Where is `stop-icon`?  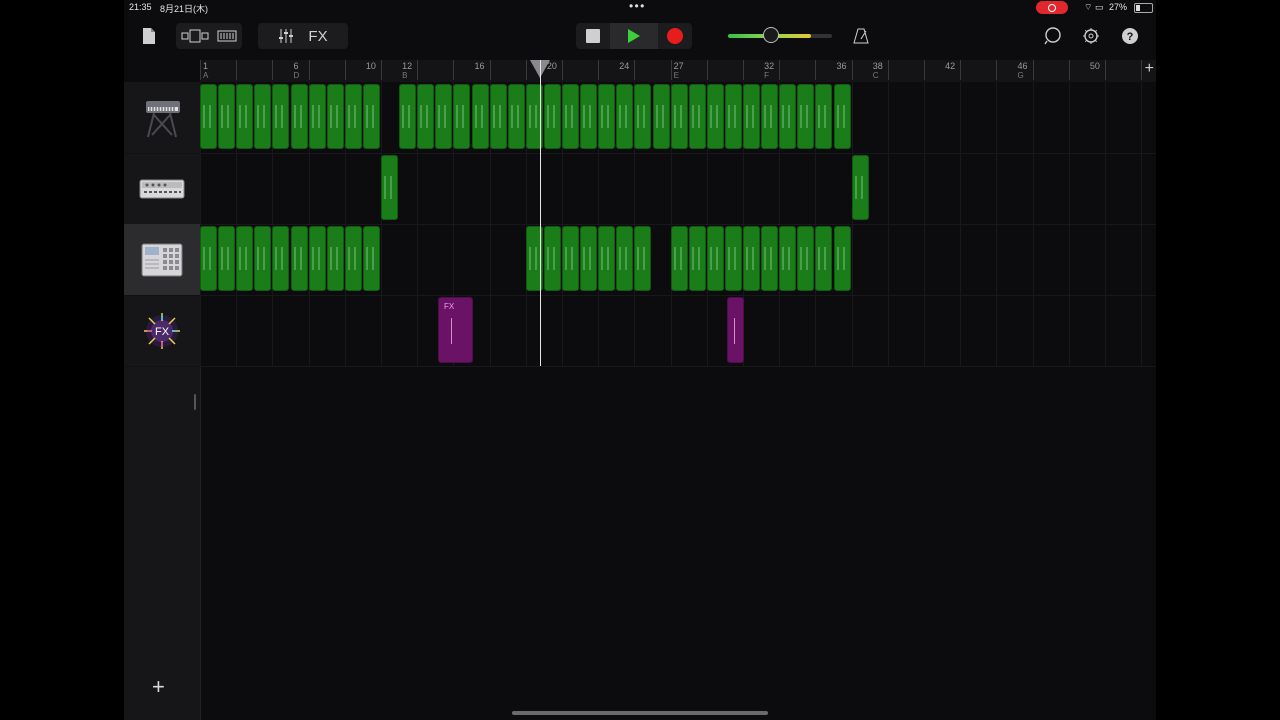 stop-icon is located at coordinates (593, 36).